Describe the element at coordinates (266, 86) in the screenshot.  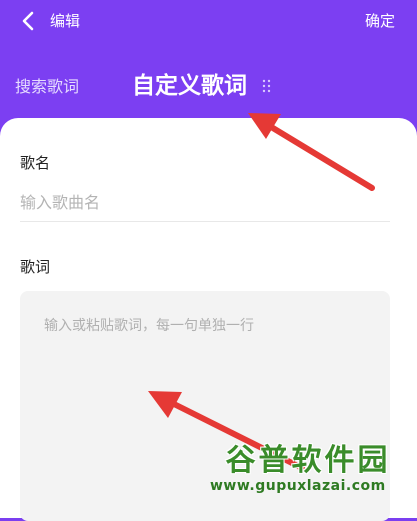
I see `drag-handle-icon` at that location.